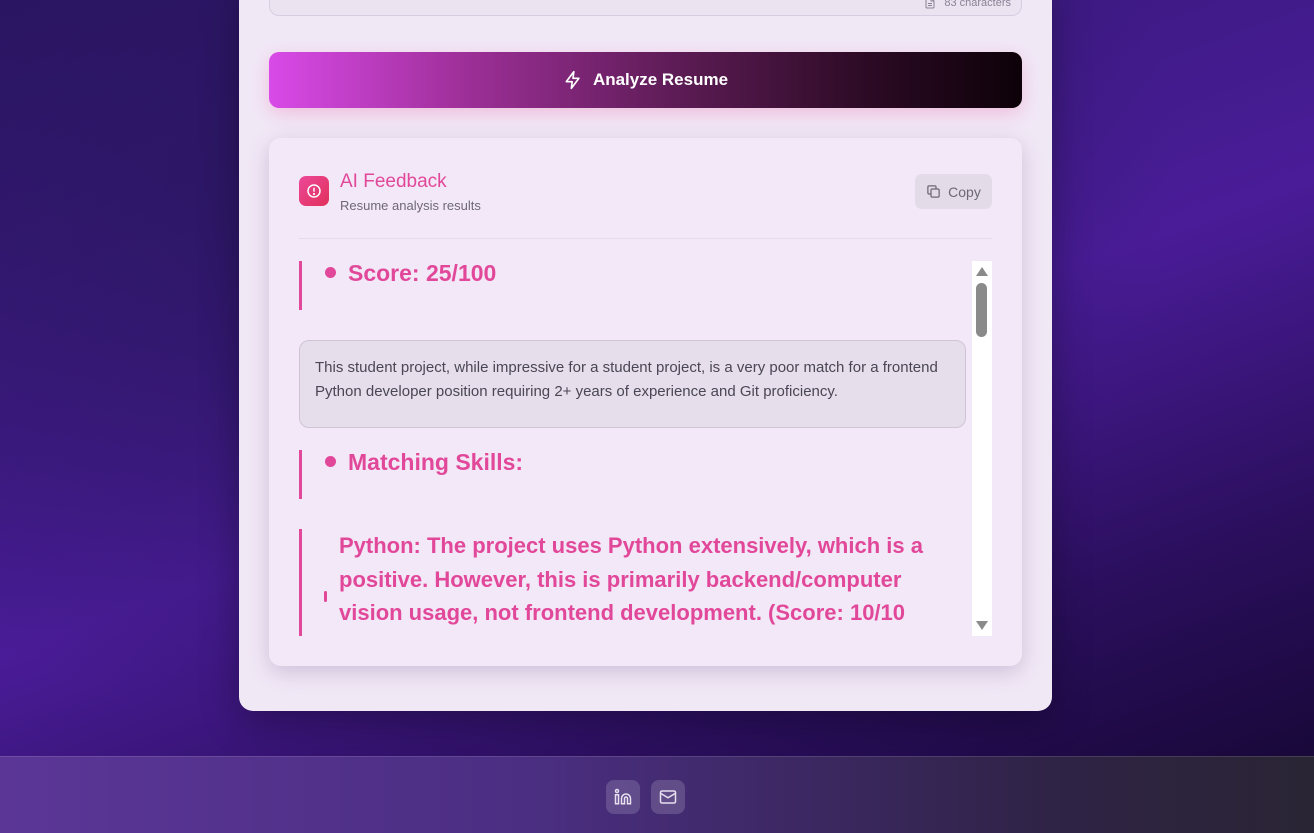 Image resolution: width=1314 pixels, height=833 pixels. What do you see at coordinates (982, 448) in the screenshot?
I see `scrollbar` at bounding box center [982, 448].